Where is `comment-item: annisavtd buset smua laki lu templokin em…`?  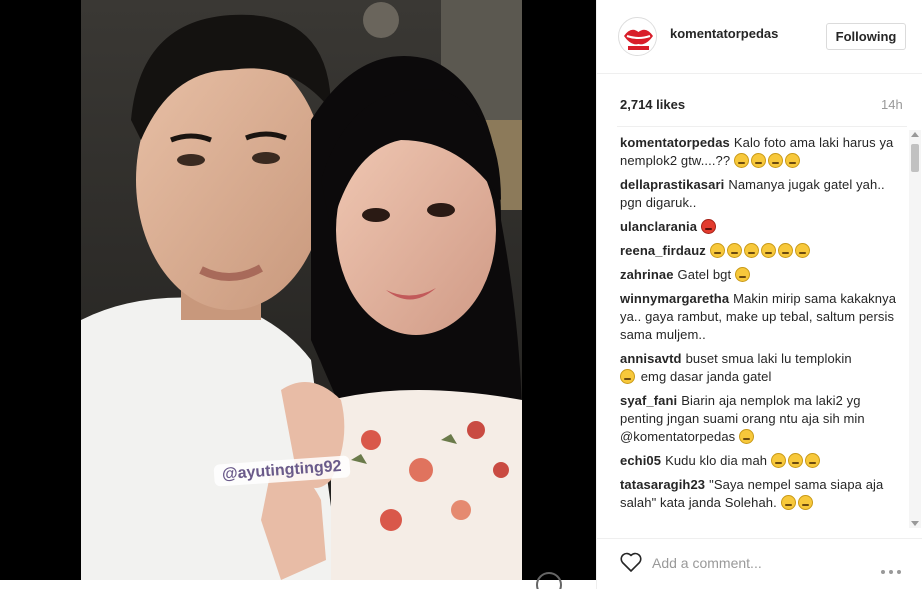
comment-item: annisavtd buset smua laki lu templokin em… is located at coordinates (761, 368).